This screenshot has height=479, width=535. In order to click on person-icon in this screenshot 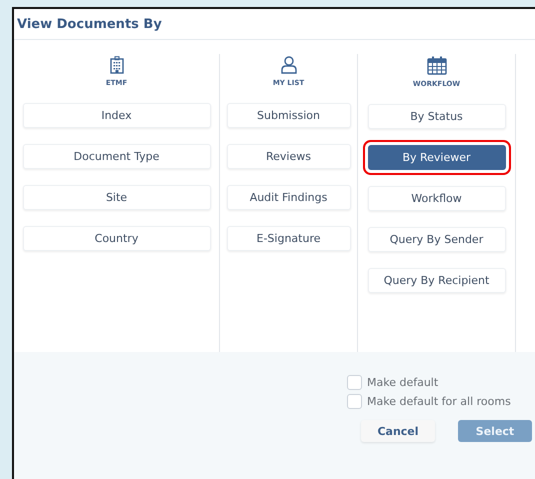, I will do `click(288, 65)`.